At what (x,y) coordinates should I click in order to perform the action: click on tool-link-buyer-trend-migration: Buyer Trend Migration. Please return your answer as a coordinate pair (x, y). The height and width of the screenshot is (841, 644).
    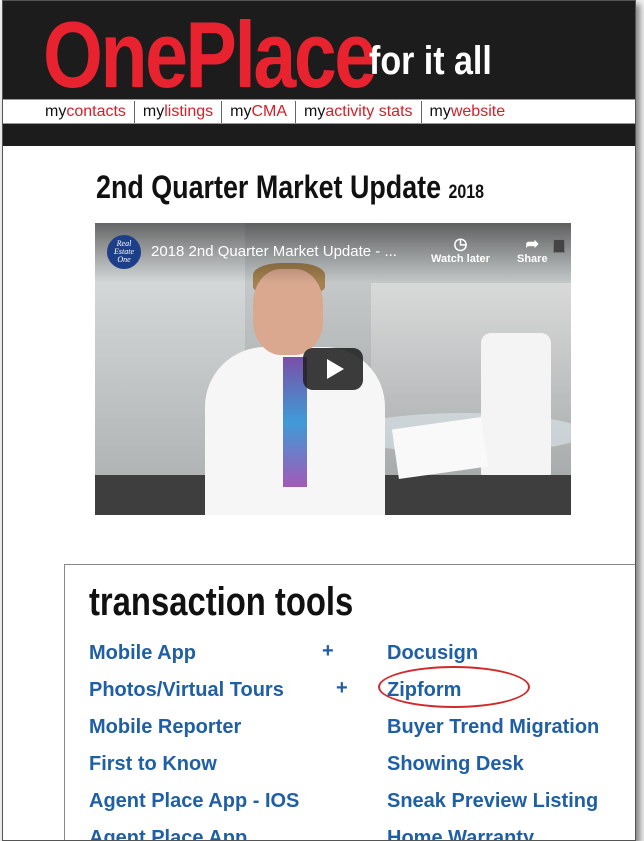
    Looking at the image, I should click on (493, 732).